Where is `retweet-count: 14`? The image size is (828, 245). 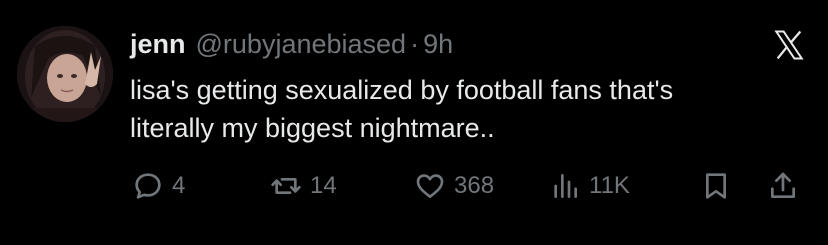
retweet-count: 14 is located at coordinates (323, 185).